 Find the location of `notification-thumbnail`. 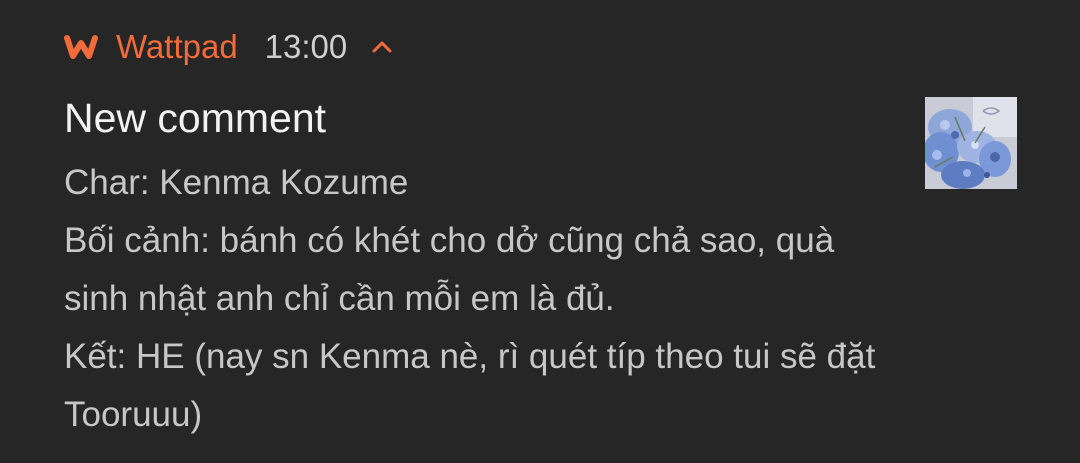

notification-thumbnail is located at coordinates (971, 143).